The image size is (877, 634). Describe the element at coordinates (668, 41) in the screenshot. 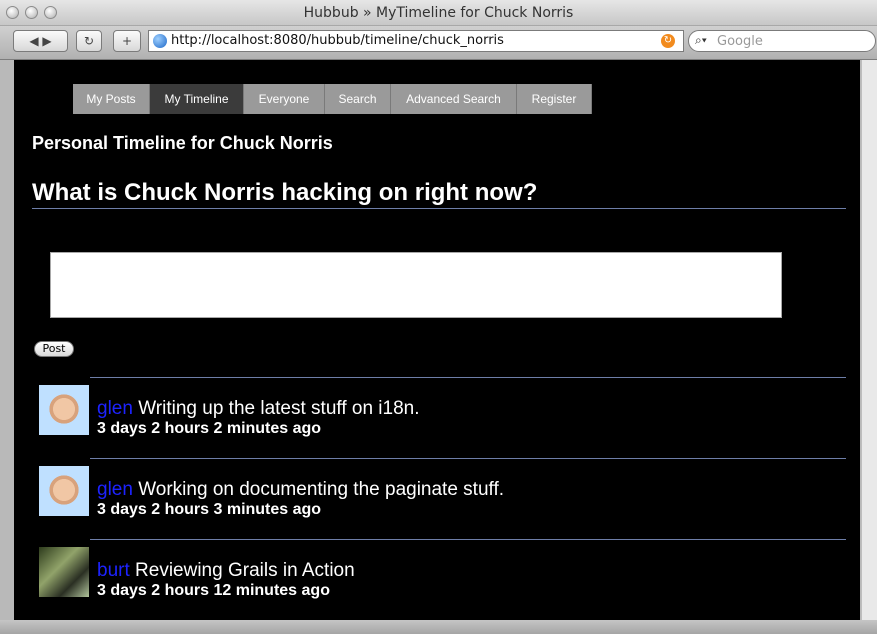

I see `rss-icon: ↻` at that location.